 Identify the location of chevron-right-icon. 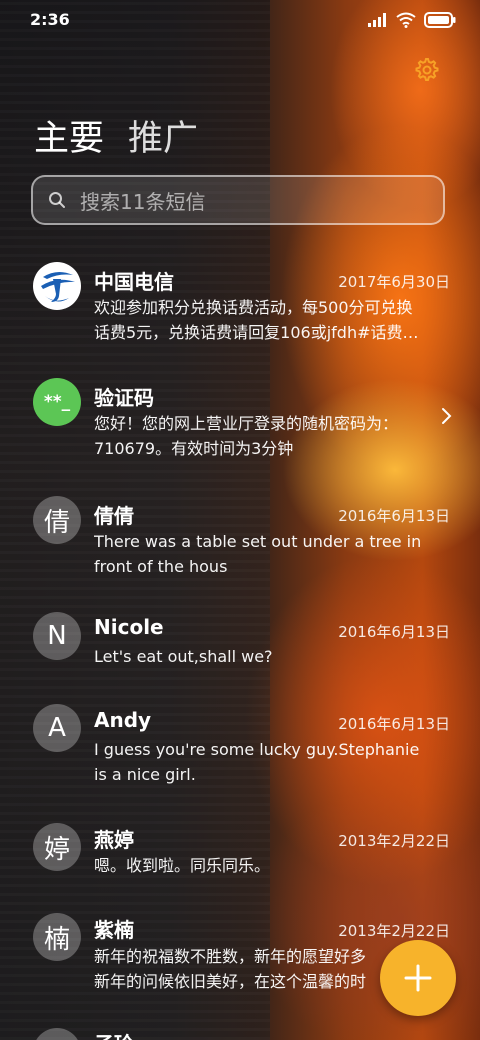
(447, 416).